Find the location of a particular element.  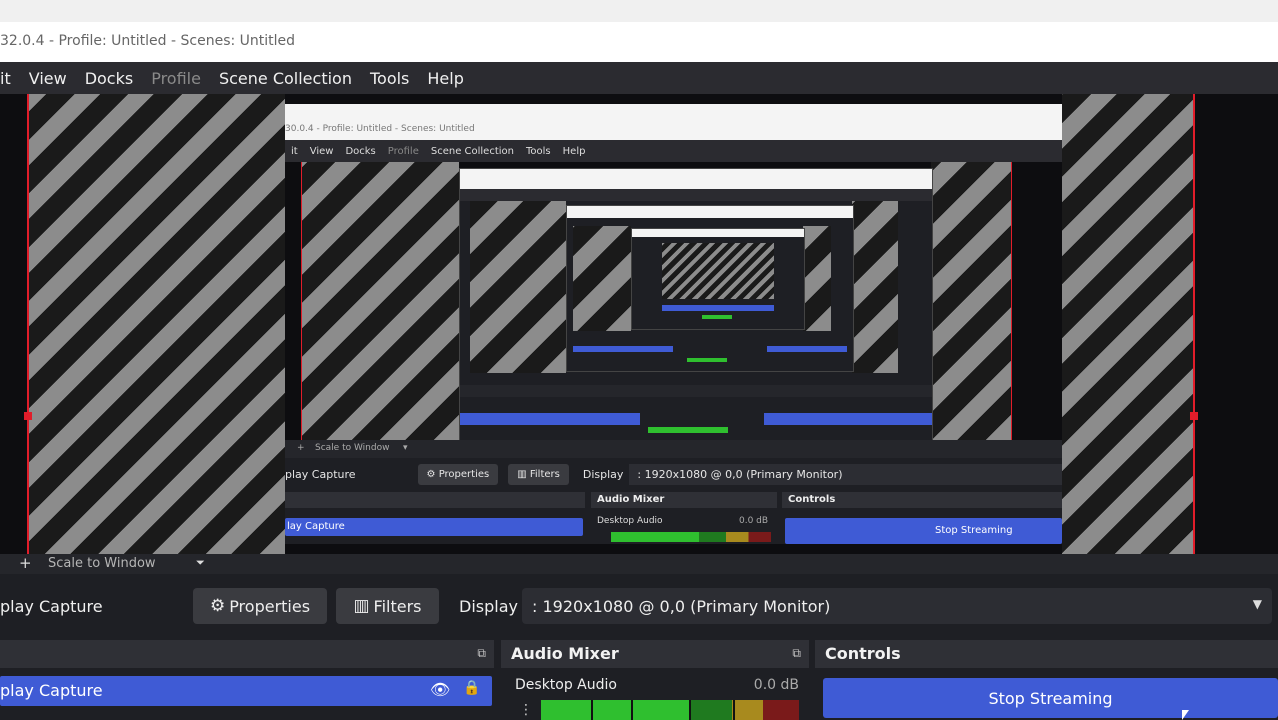

menu-help: Help is located at coordinates (445, 78).